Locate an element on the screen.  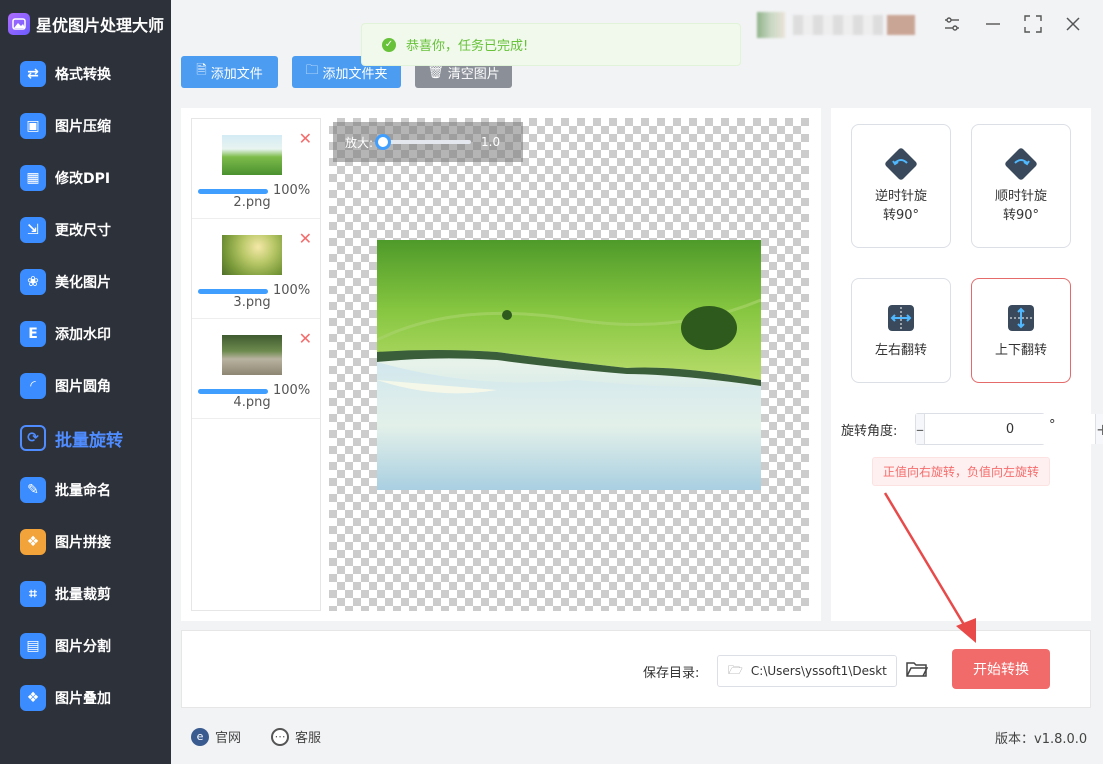
file-name: 4.png is located at coordinates (252, 402).